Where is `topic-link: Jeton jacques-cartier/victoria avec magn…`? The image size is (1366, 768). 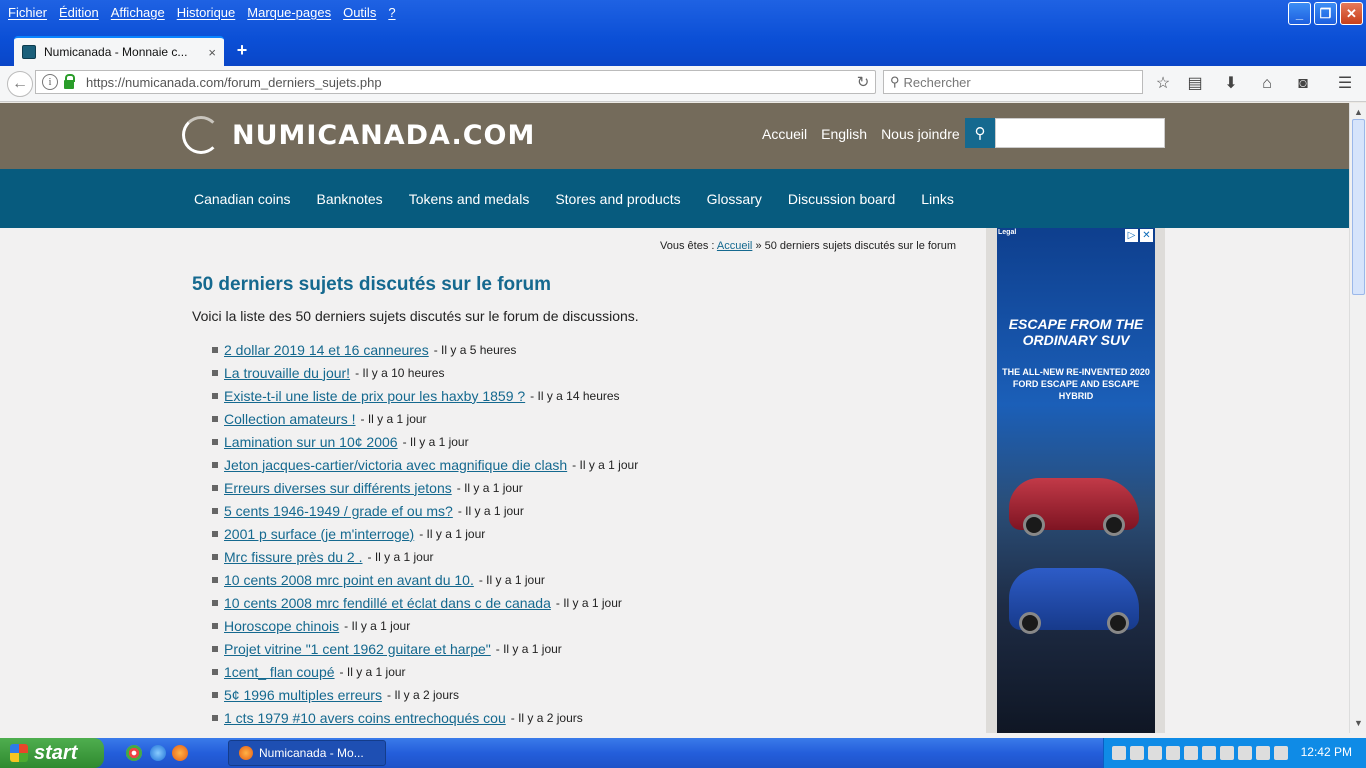
topic-link: Jeton jacques-cartier/victoria avec magn… is located at coordinates (395, 465).